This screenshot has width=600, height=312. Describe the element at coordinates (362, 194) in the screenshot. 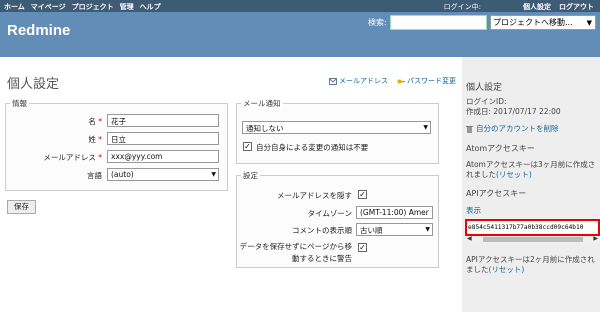

I see `hide-mail-checkbox: ✓` at that location.